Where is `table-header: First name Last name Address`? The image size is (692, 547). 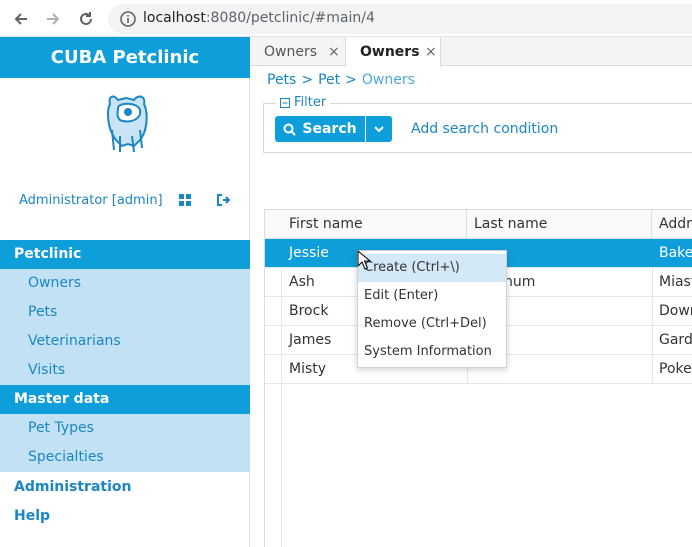
table-header: First name Last name Address is located at coordinates (478, 224).